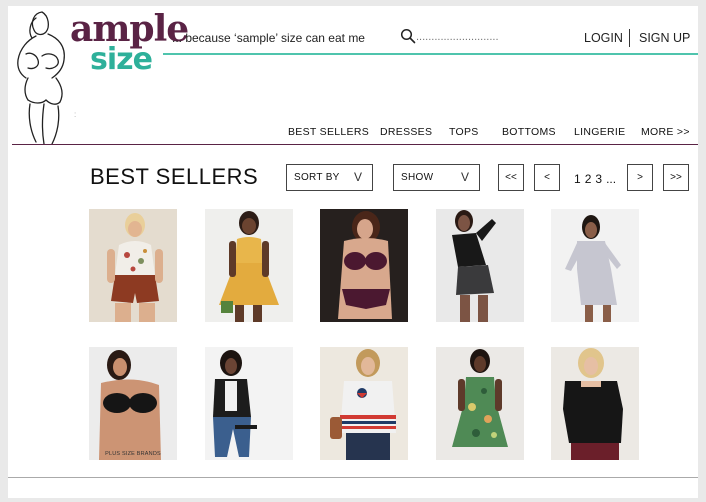 This screenshot has width=706, height=502. Describe the element at coordinates (268, 38) in the screenshot. I see `tagline: ... because ‘sample’ size can eat me` at that location.